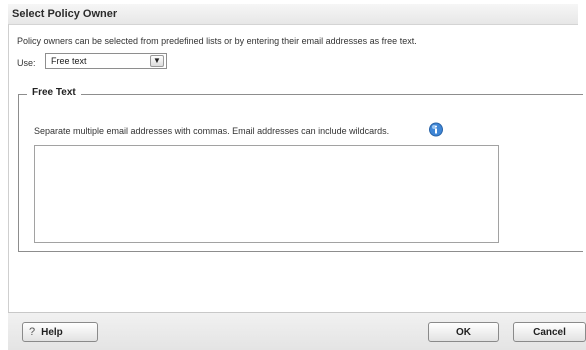  I want to click on help-button-label: Help, so click(52, 332).